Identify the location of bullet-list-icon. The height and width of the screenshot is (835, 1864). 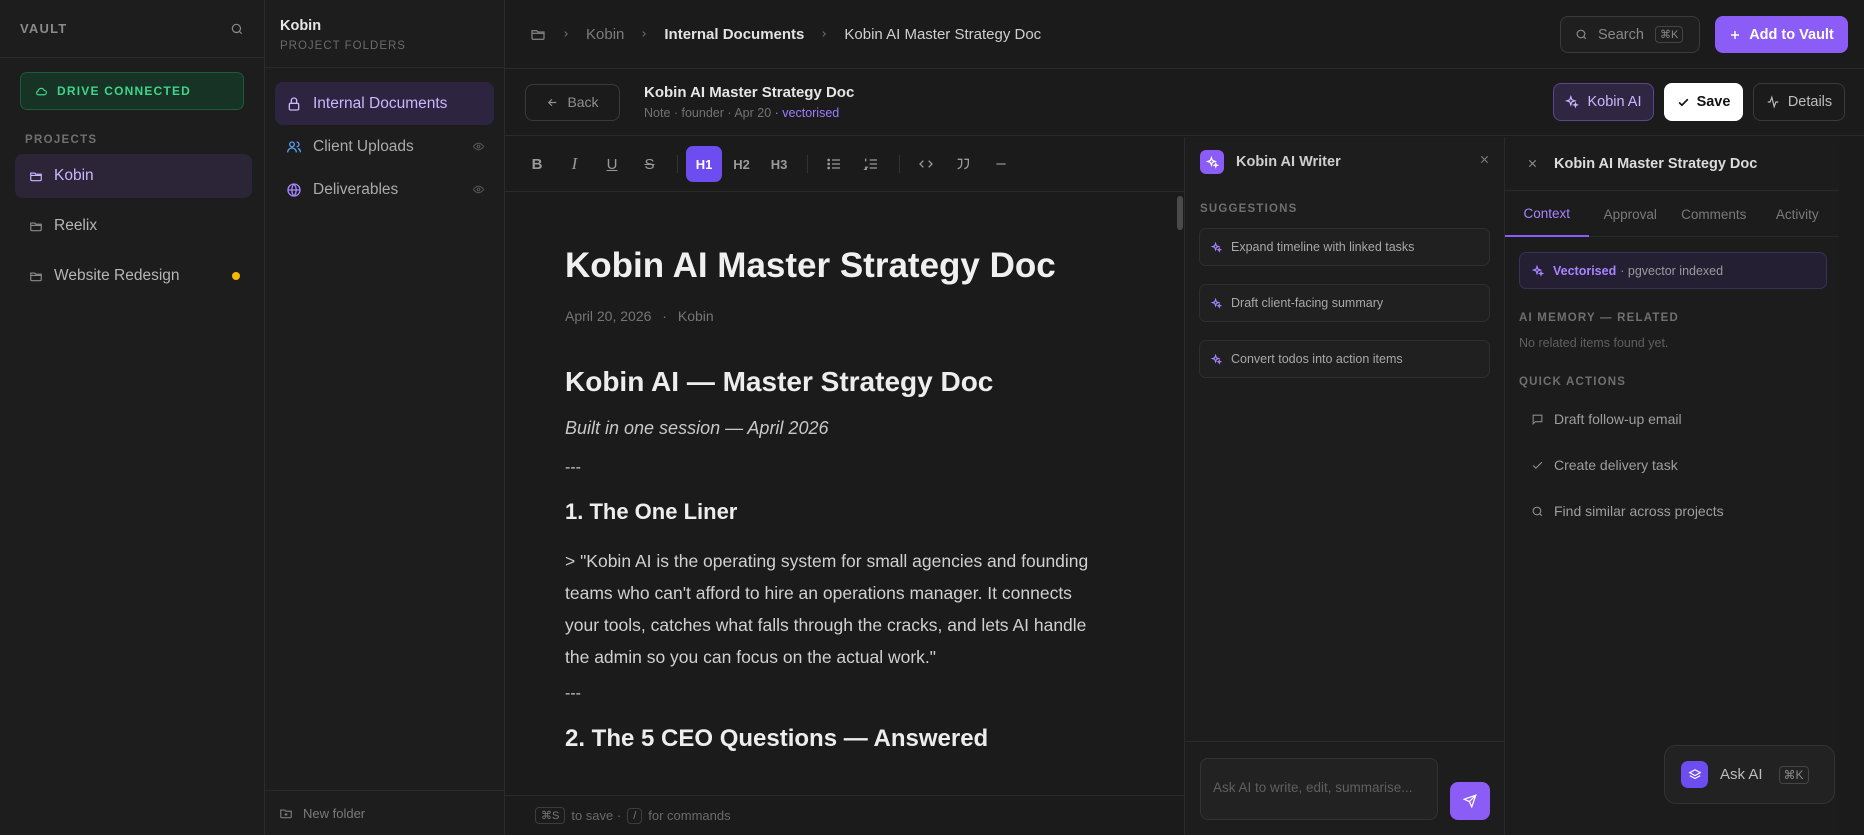
(834, 164).